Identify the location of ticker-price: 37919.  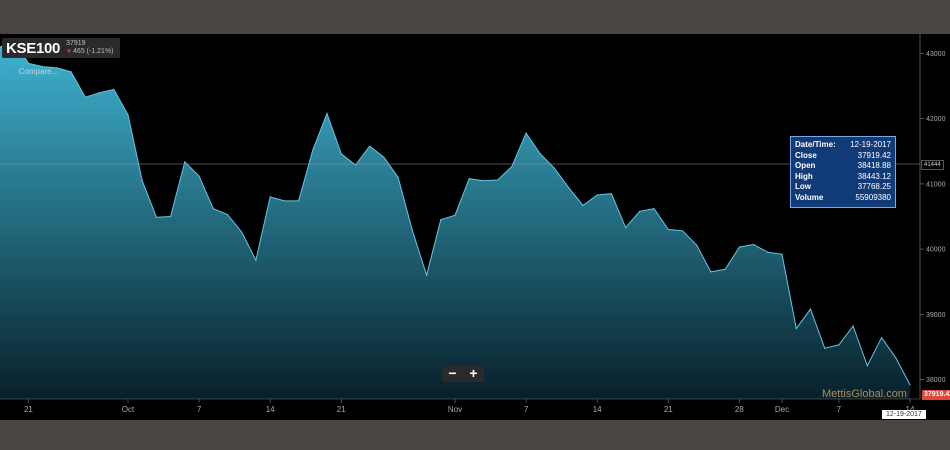
(76, 43).